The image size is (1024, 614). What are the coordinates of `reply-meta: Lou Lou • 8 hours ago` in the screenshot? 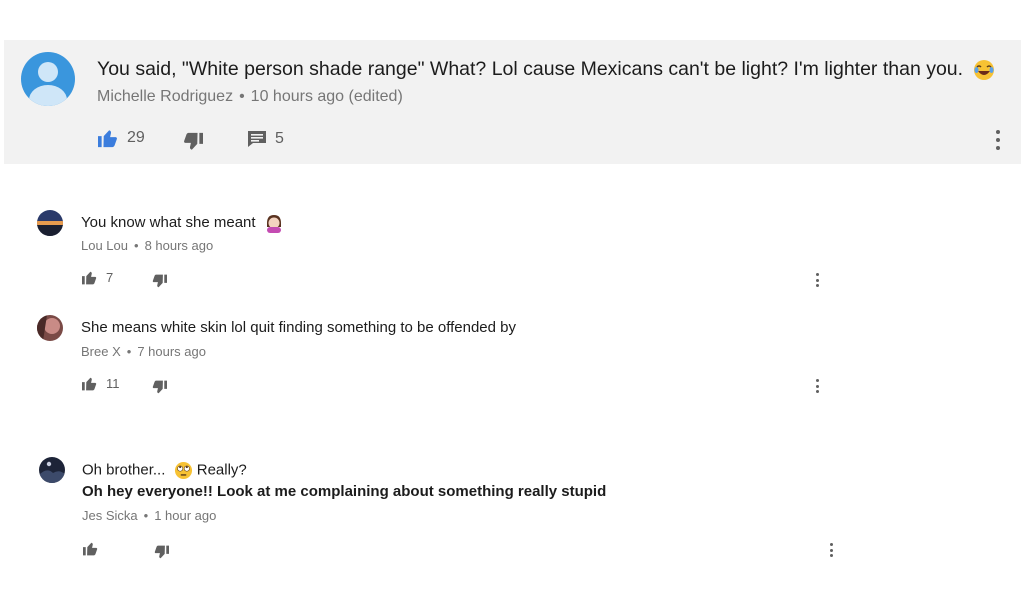 It's located at (147, 245).